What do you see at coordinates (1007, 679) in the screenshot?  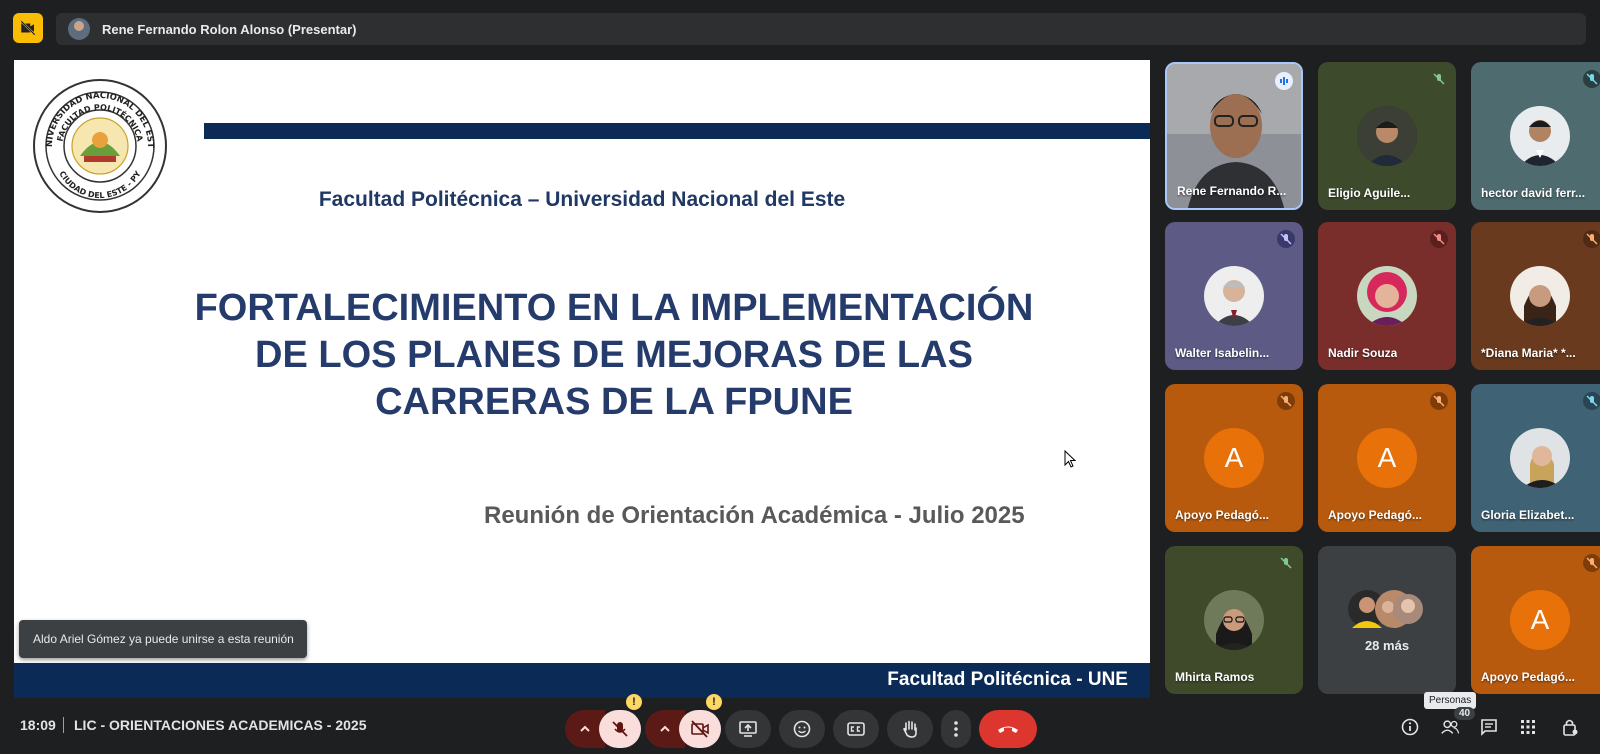 I see `slide-footer-text: Facultad Politécnica - UNE` at bounding box center [1007, 679].